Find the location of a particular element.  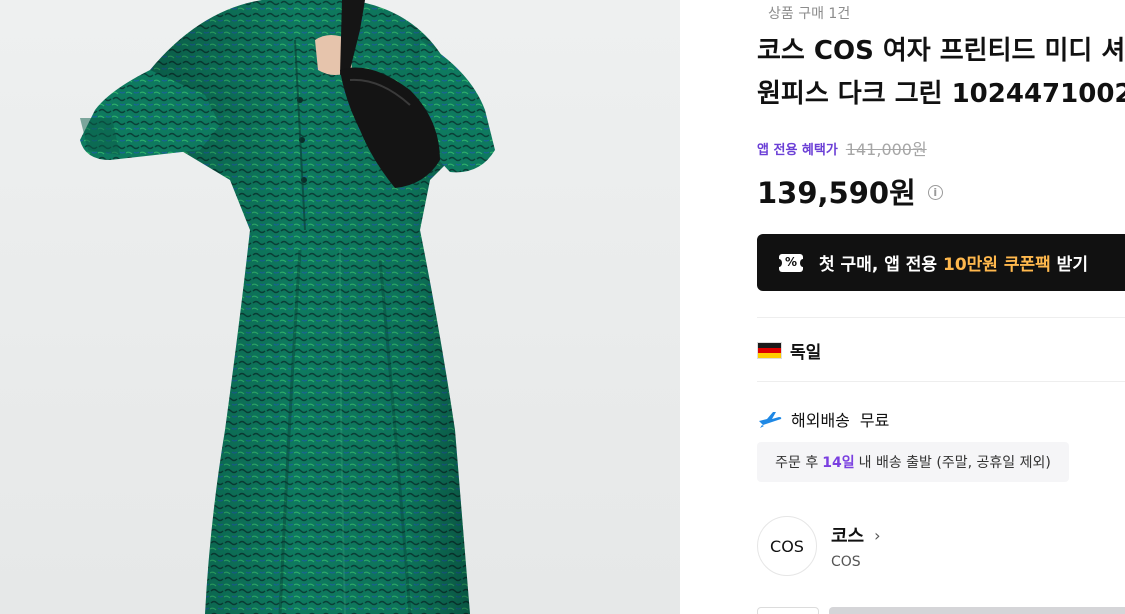

brand-row: COS 코스 › COS is located at coordinates (819, 546).